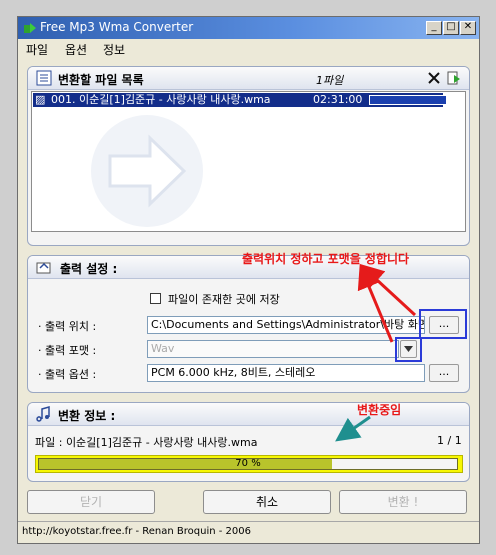  Describe the element at coordinates (146, 442) in the screenshot. I see `current-file-text: 파일 : 이순길[1]김준규 - 사랑사랑 내사랑.wma` at that location.